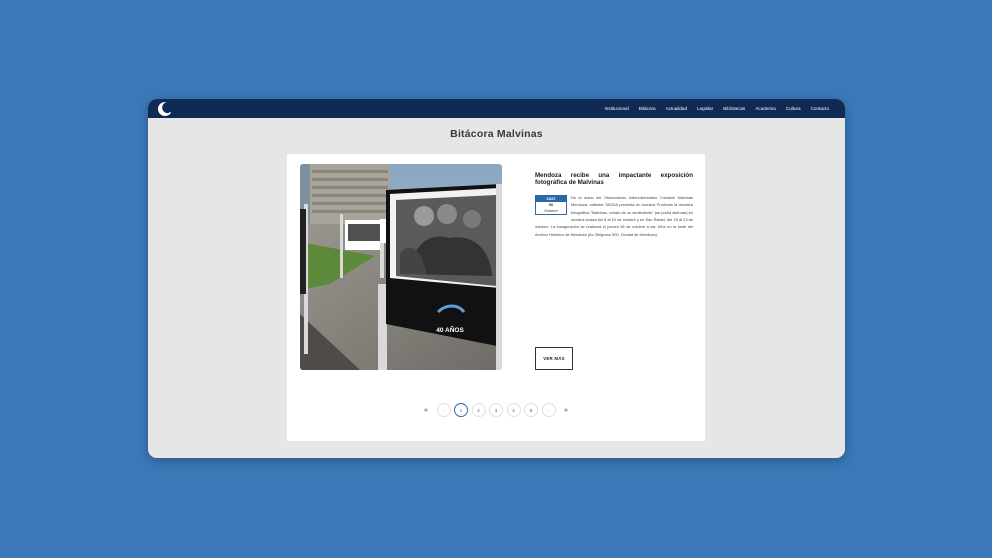  What do you see at coordinates (551, 210) in the screenshot?
I see `date-month: Octubre` at bounding box center [551, 210].